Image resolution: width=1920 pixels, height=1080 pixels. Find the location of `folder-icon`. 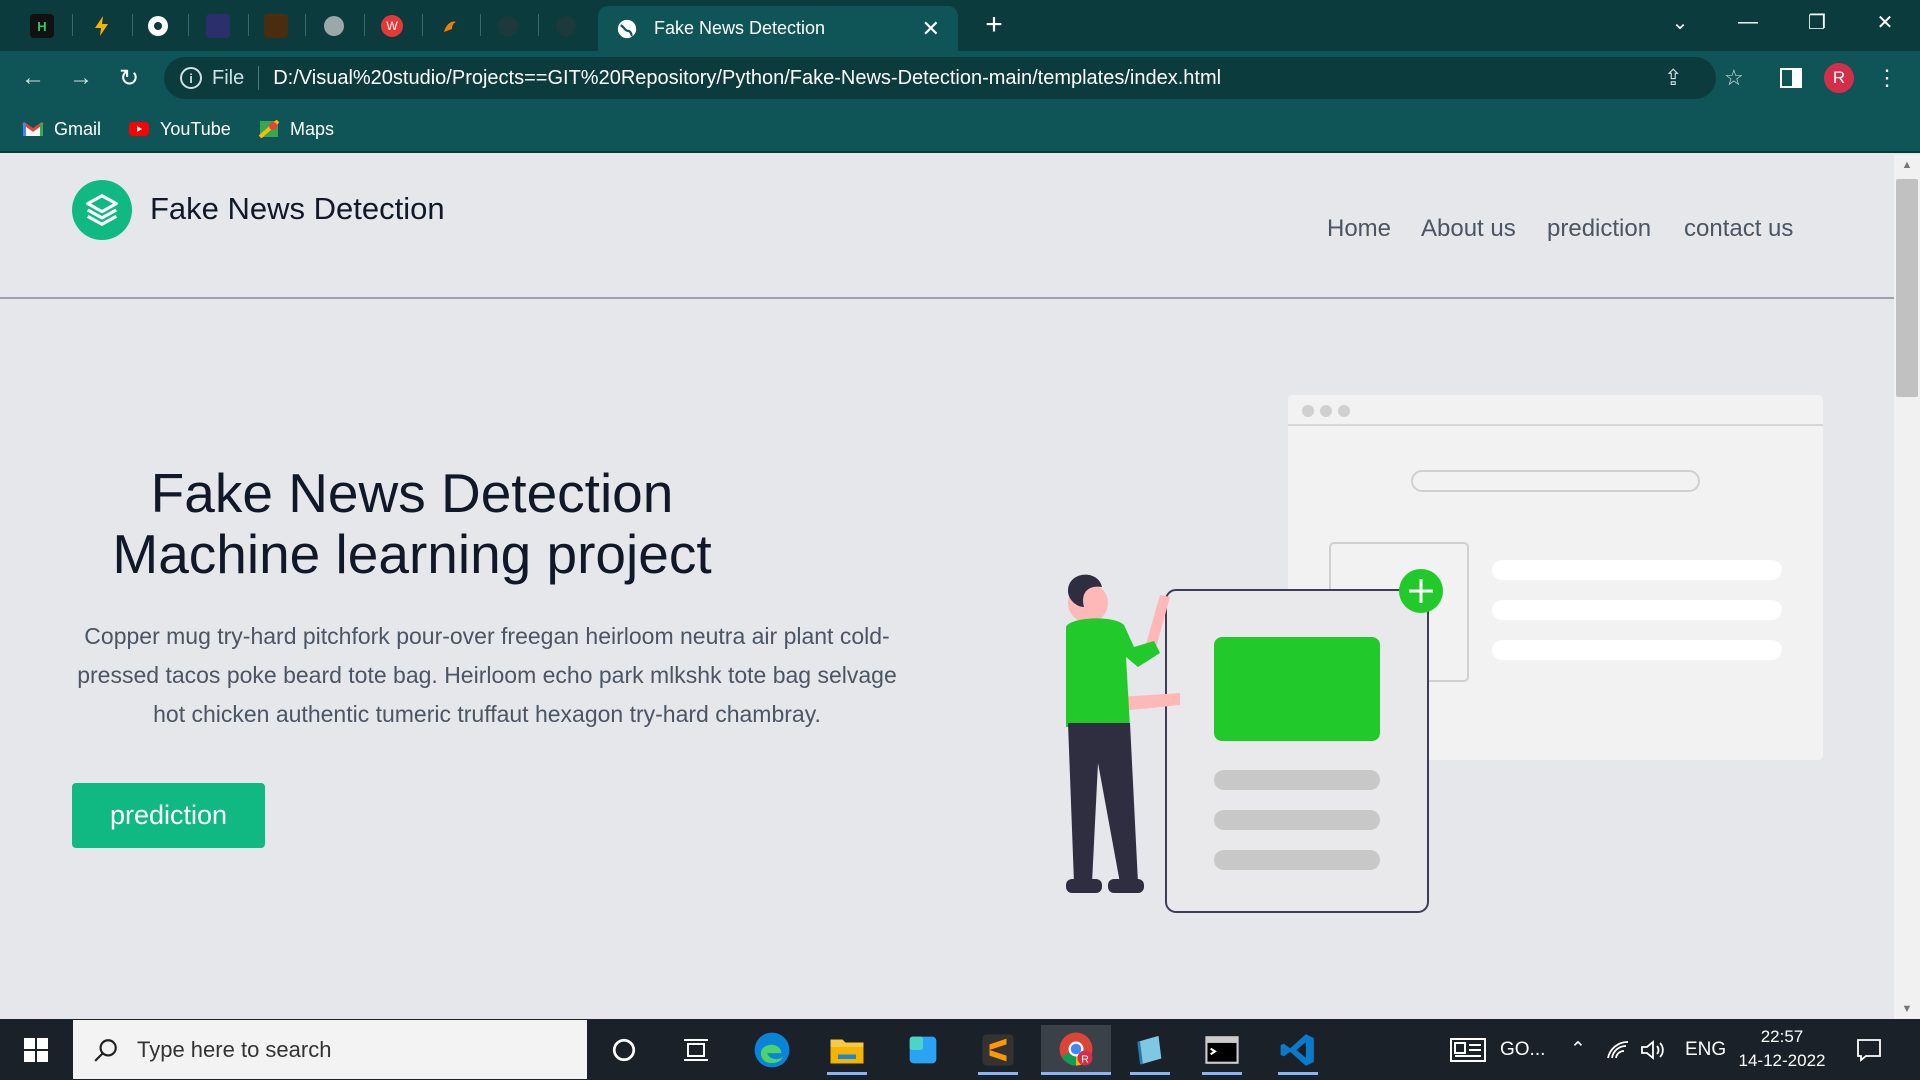

folder-icon is located at coordinates (847, 1051).